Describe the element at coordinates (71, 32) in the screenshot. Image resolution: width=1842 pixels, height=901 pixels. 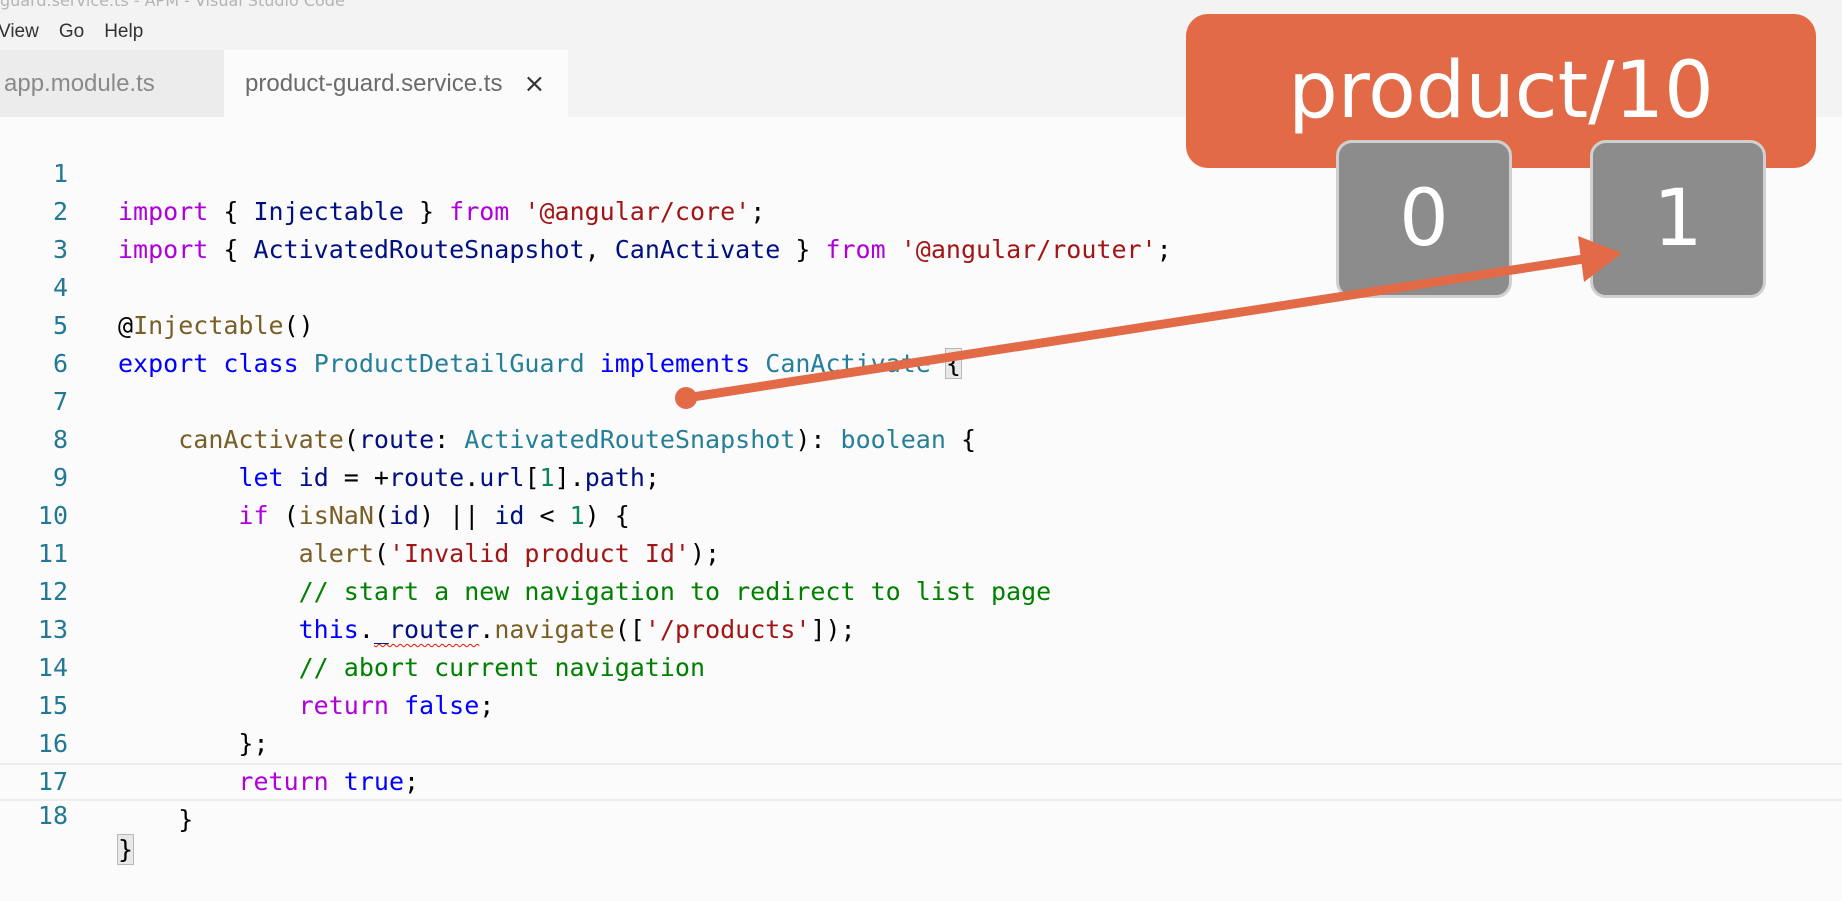
I see `menu-go: Go` at that location.